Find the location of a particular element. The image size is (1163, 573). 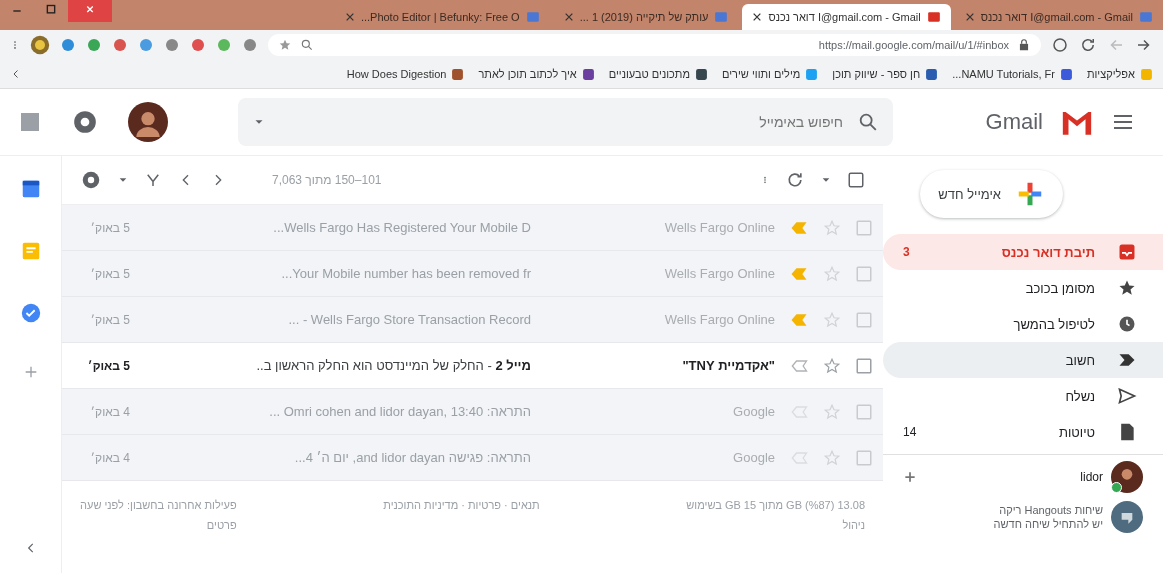

hangouts-text: שיחות Hangouts ריקה is located at coordinates (1050, 510).